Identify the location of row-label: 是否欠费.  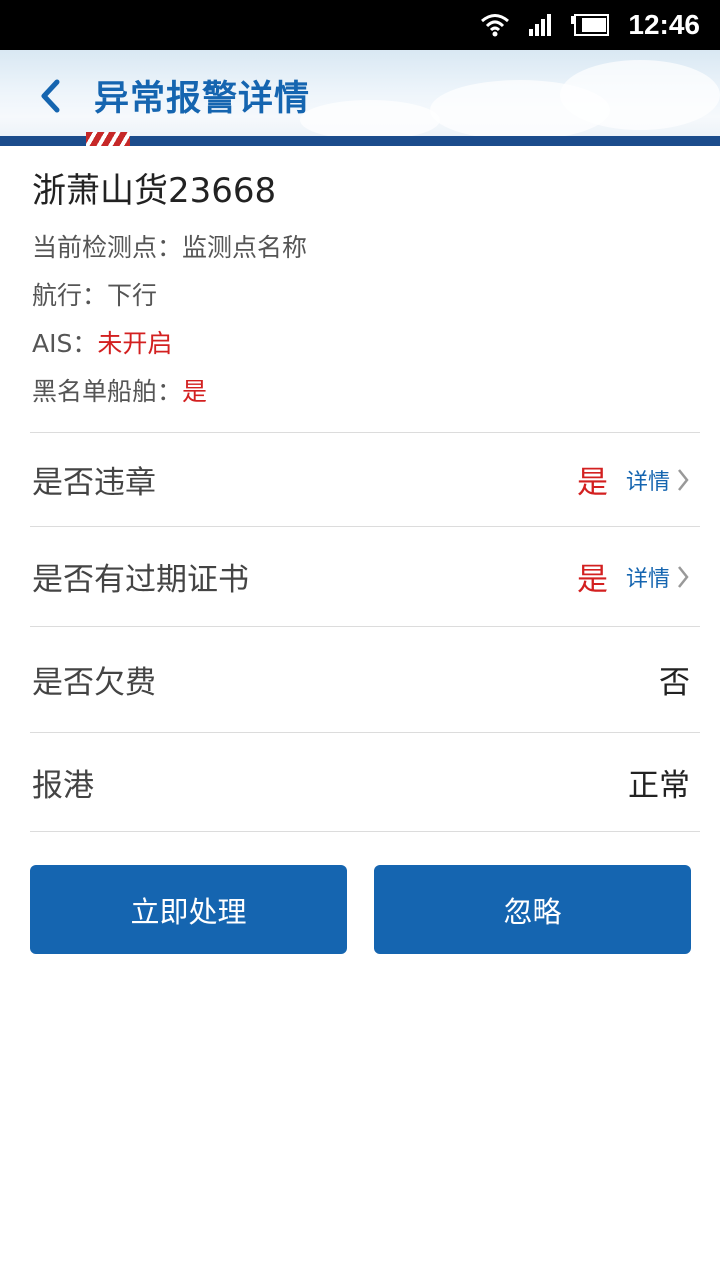
(94, 683).